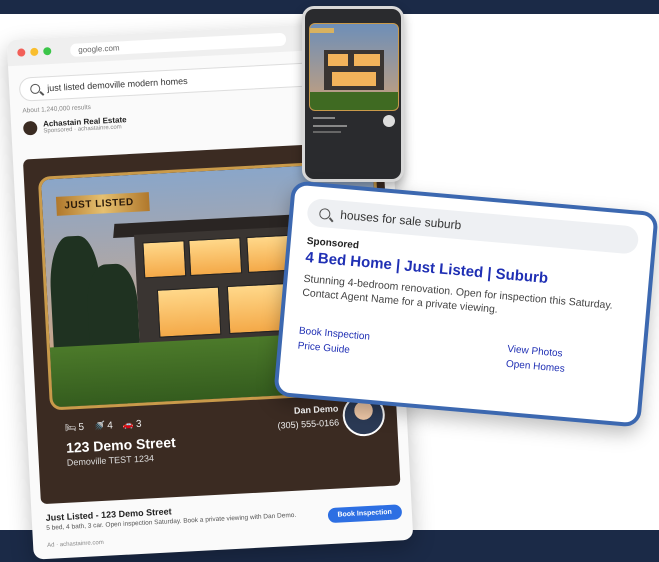 The width and height of the screenshot is (659, 562). I want to click on baths-feature: 🚿4, so click(103, 426).